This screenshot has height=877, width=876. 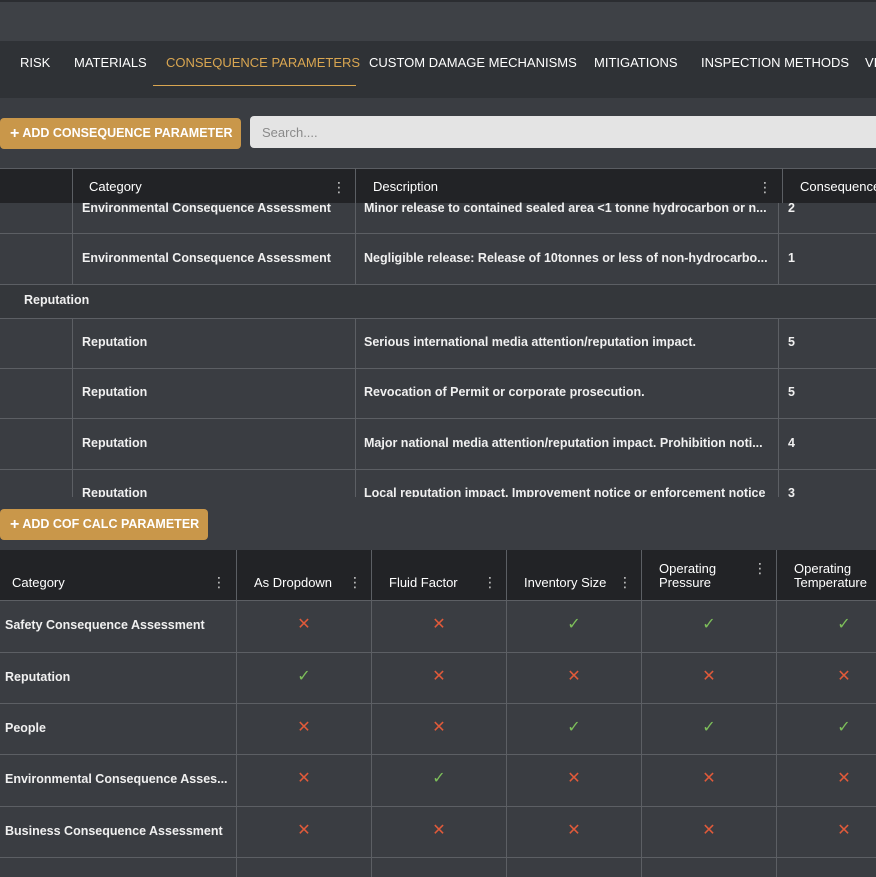 I want to click on group-row-reputation: Reputation, so click(x=438, y=301).